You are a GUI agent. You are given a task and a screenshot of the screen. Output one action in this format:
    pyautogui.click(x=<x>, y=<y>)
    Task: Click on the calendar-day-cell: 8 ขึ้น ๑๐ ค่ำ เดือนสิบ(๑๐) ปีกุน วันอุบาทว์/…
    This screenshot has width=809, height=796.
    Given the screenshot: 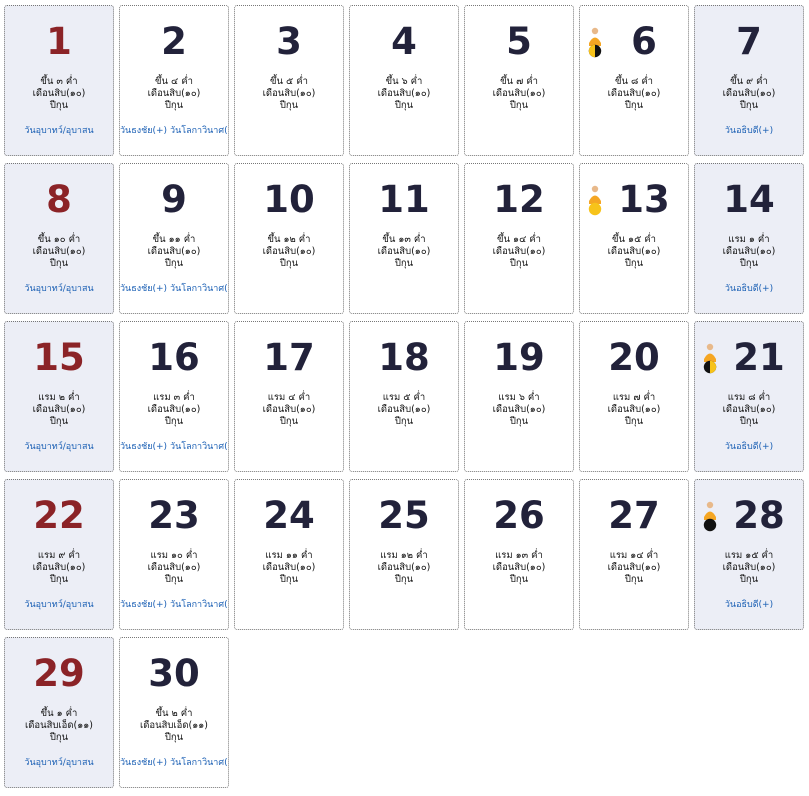 What is the action you would take?
    pyautogui.click(x=59, y=238)
    